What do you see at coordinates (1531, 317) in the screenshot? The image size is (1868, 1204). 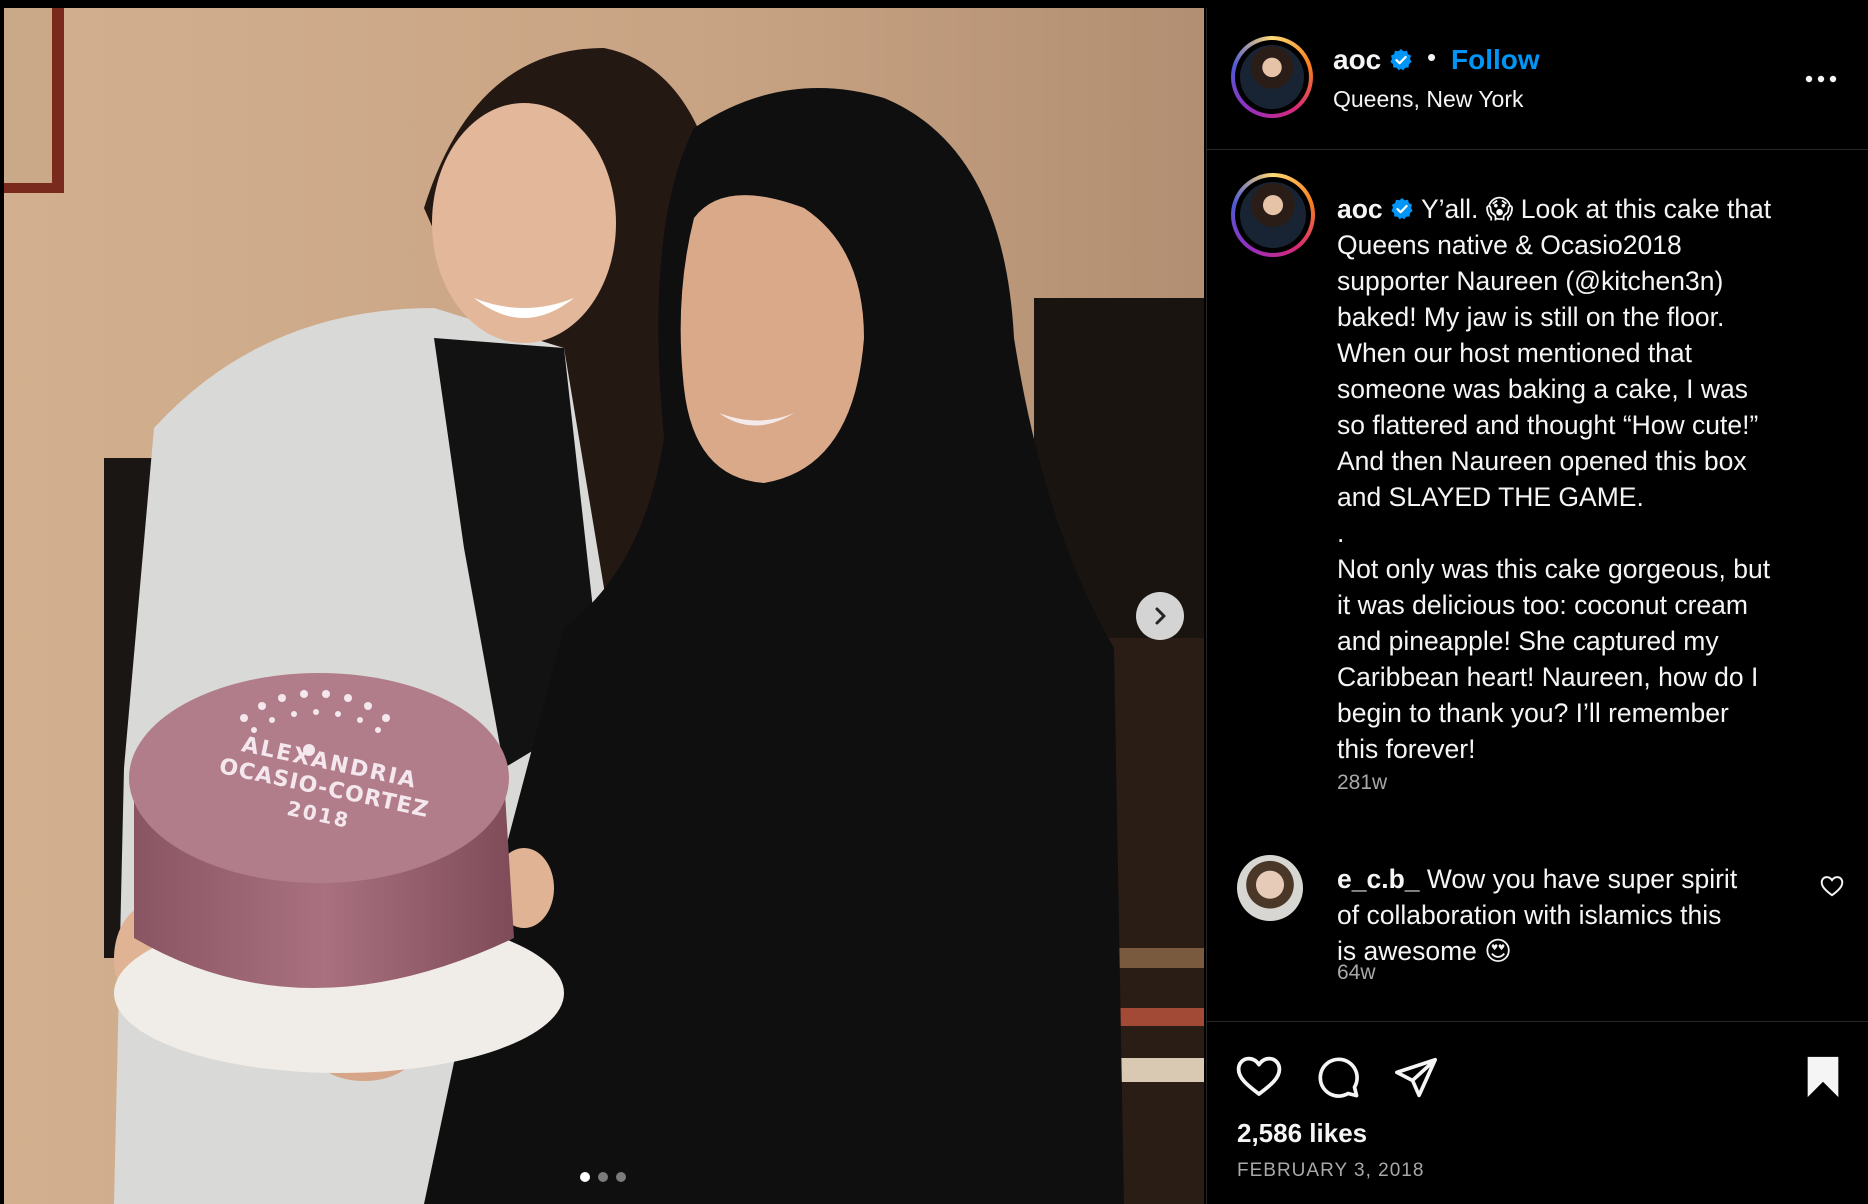 I see `caption-line: baked! My jaw is still on the floor.` at bounding box center [1531, 317].